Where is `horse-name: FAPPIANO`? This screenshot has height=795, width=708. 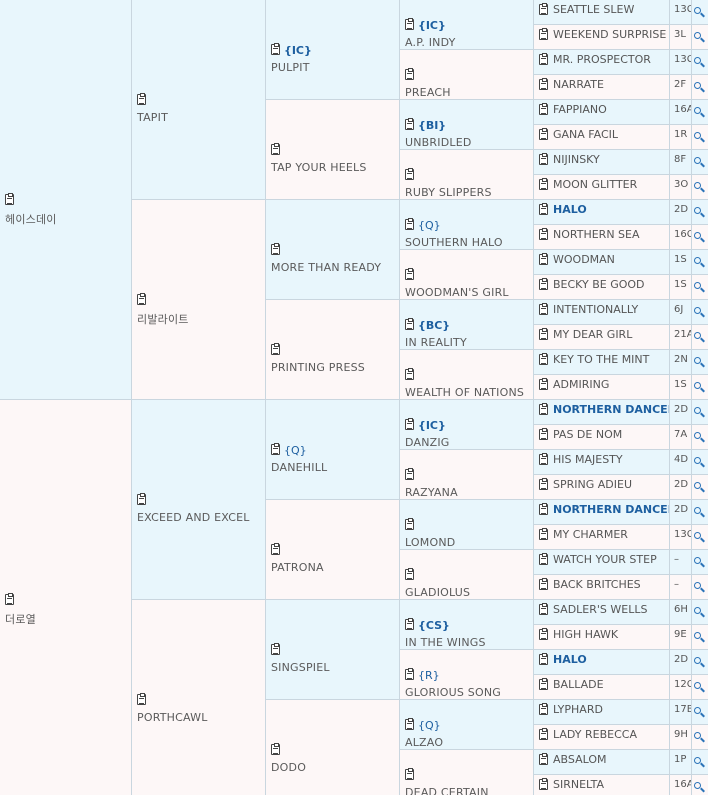 horse-name: FAPPIANO is located at coordinates (580, 109).